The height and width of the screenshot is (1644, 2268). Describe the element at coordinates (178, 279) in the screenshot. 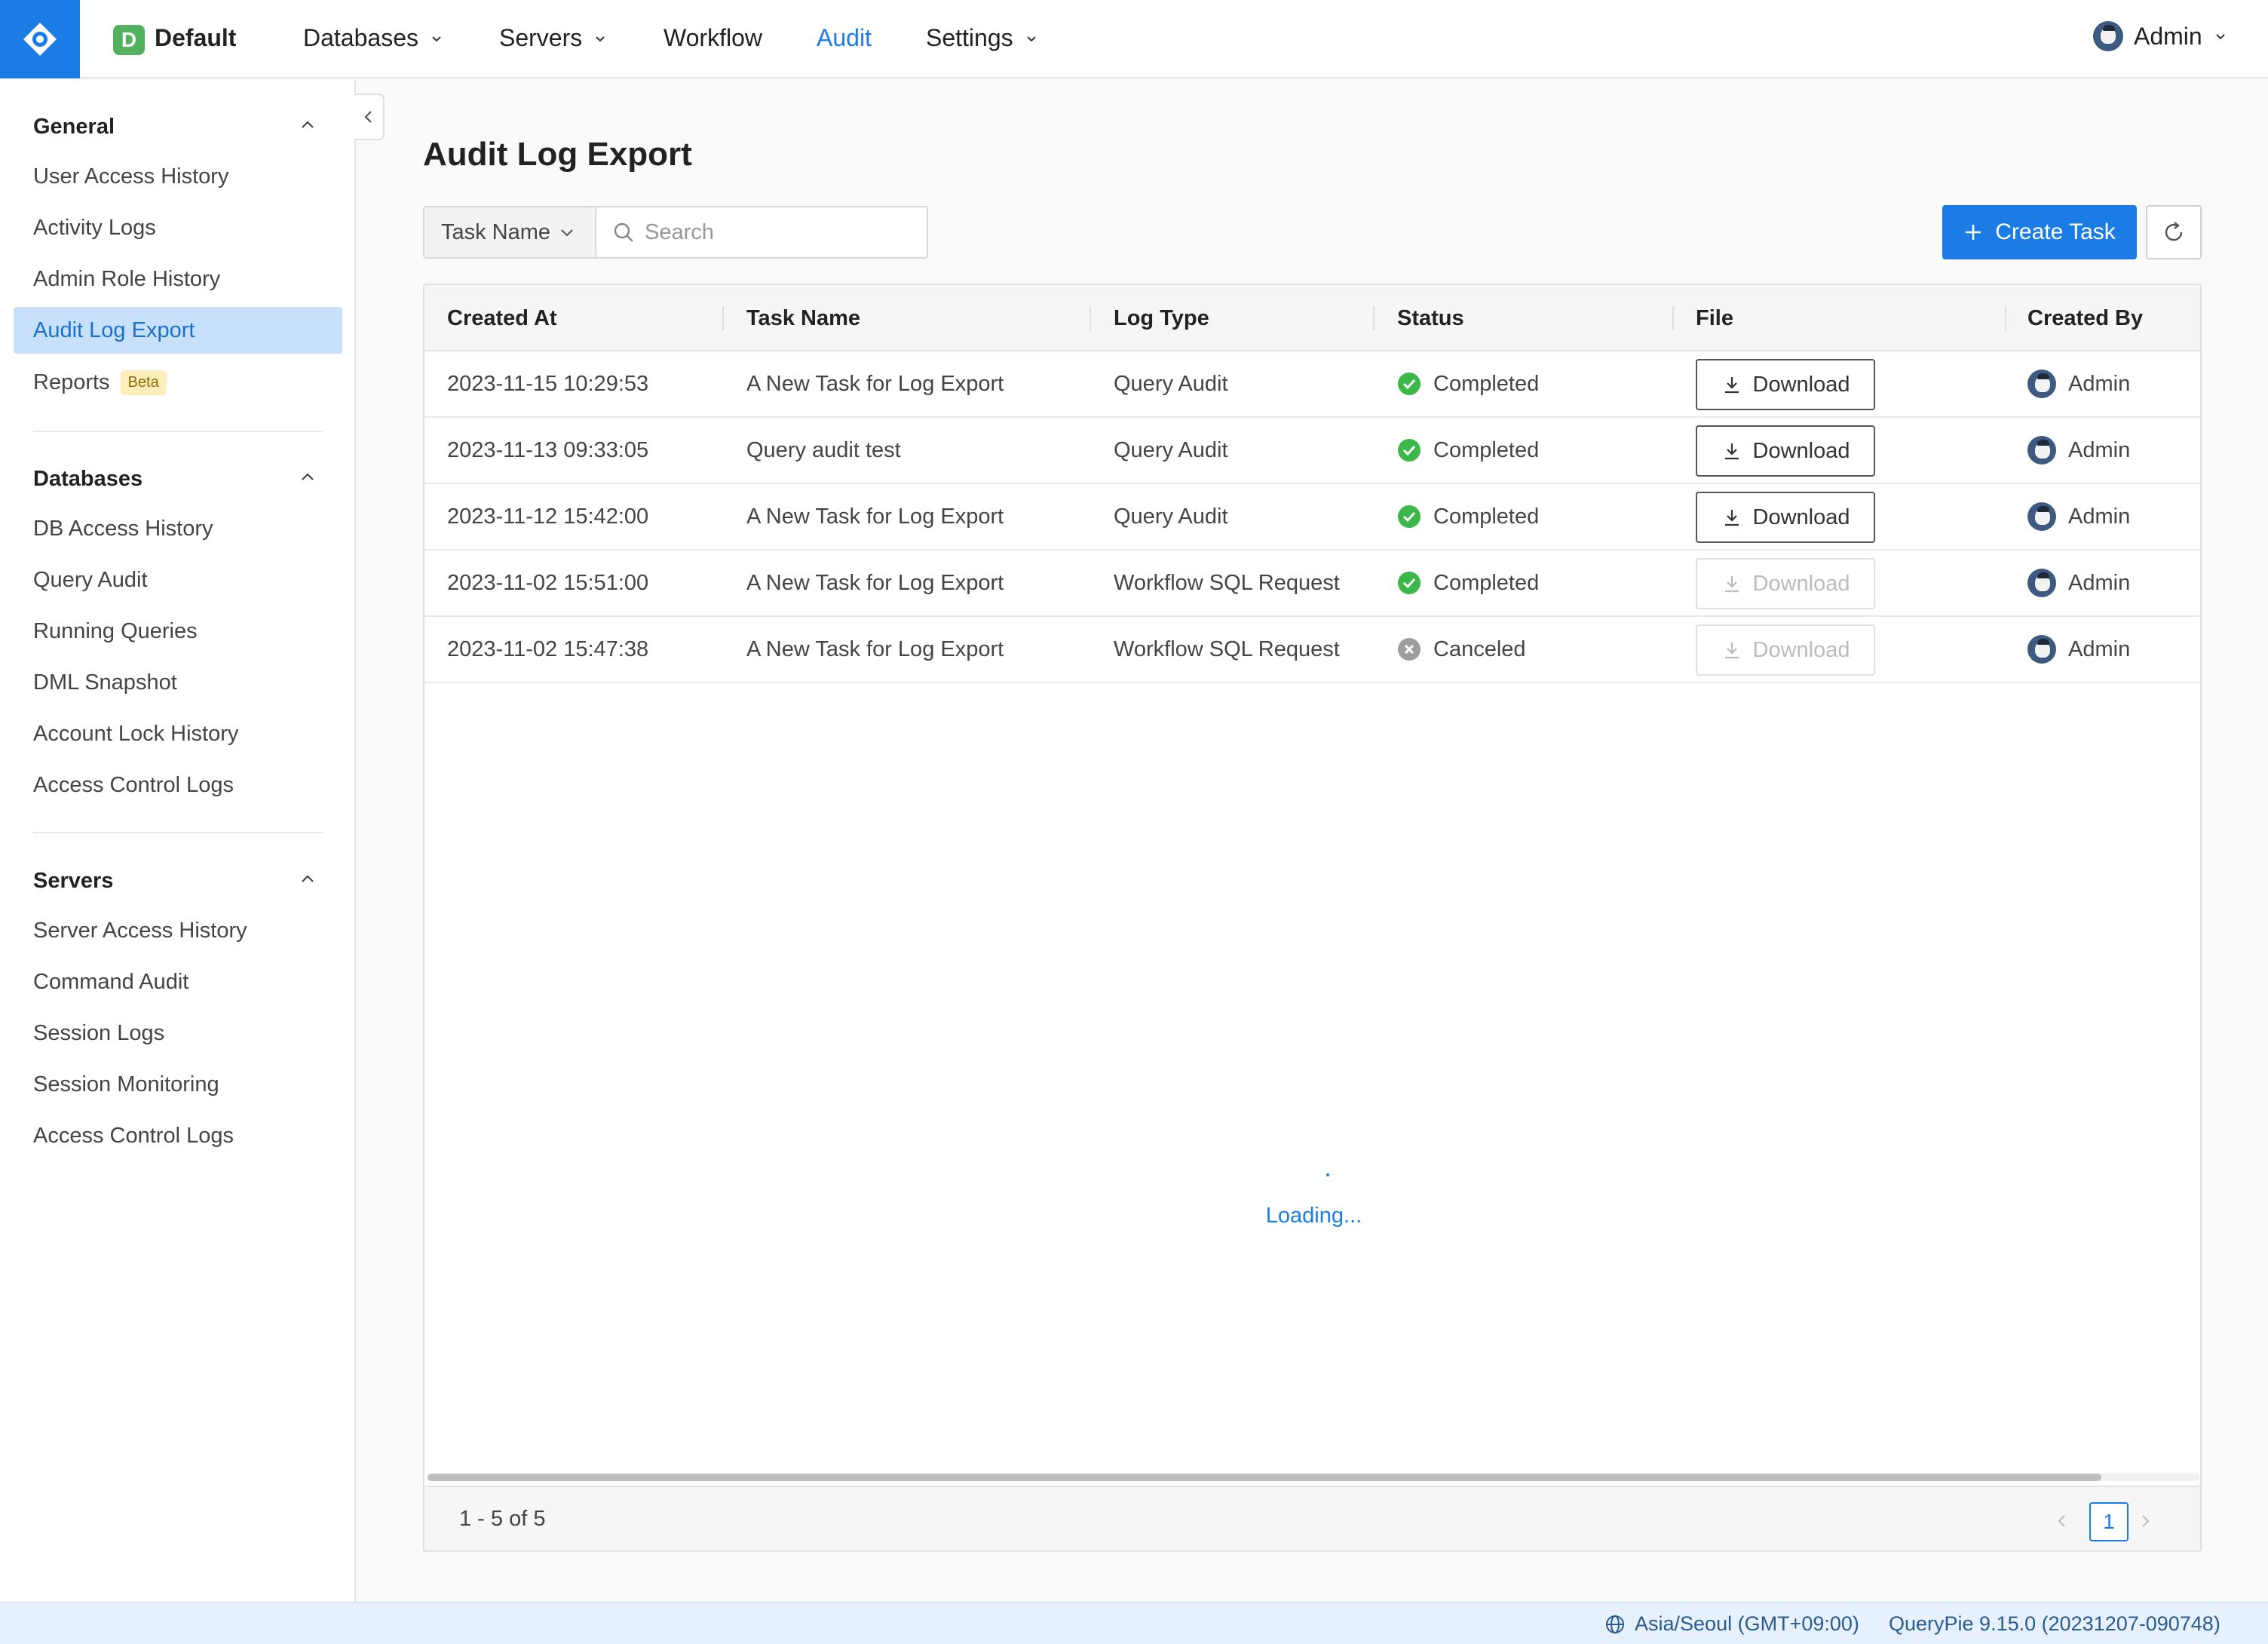

I see `sidebar-item-admin-role-history: Admin Role History` at that location.